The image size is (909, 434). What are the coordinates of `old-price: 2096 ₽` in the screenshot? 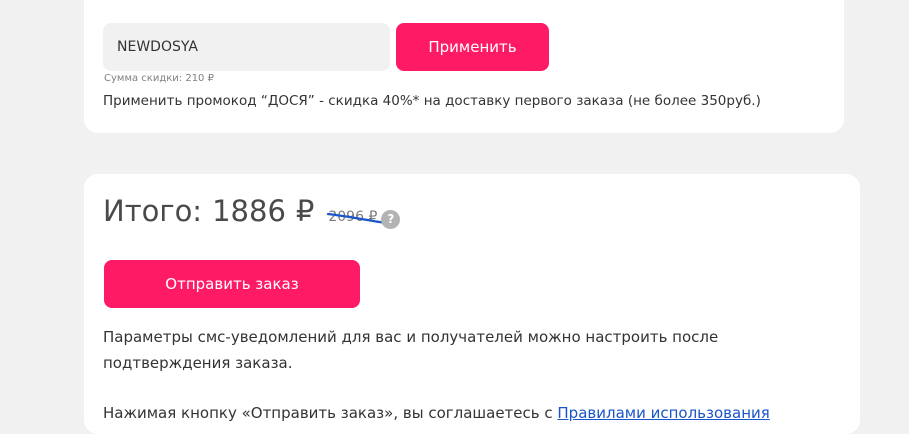 It's located at (357, 215).